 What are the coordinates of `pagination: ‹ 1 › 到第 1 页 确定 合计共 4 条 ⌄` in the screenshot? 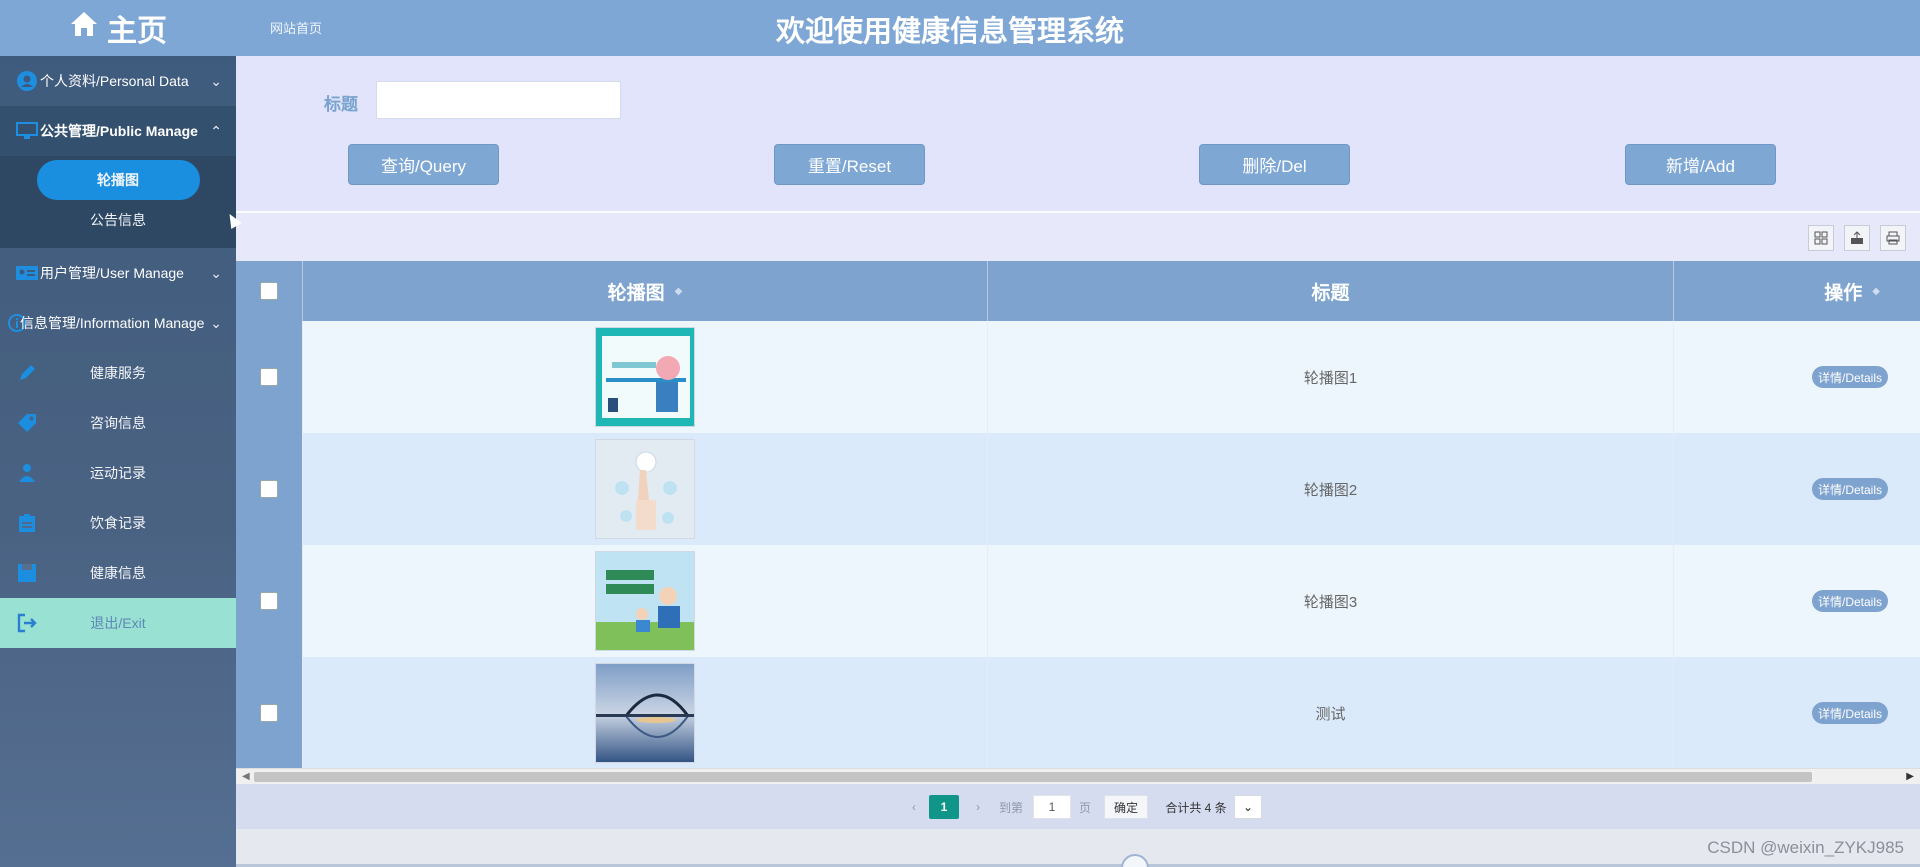 It's located at (1078, 806).